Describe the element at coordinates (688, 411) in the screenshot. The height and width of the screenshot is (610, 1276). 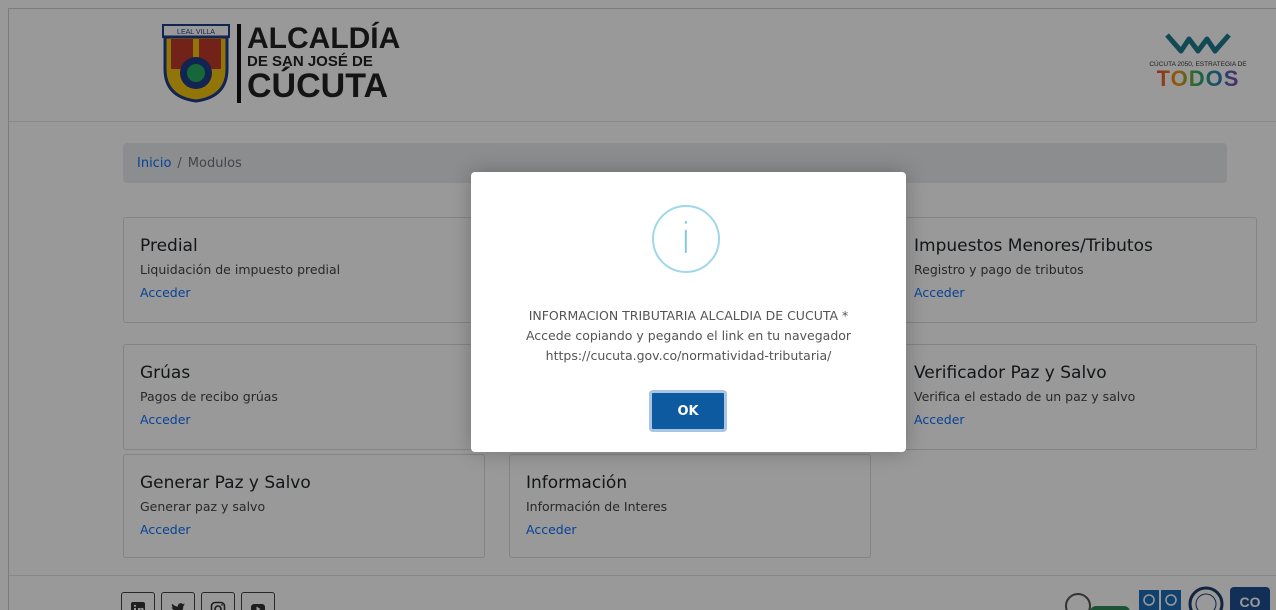
I see `ok-button: OK` at that location.